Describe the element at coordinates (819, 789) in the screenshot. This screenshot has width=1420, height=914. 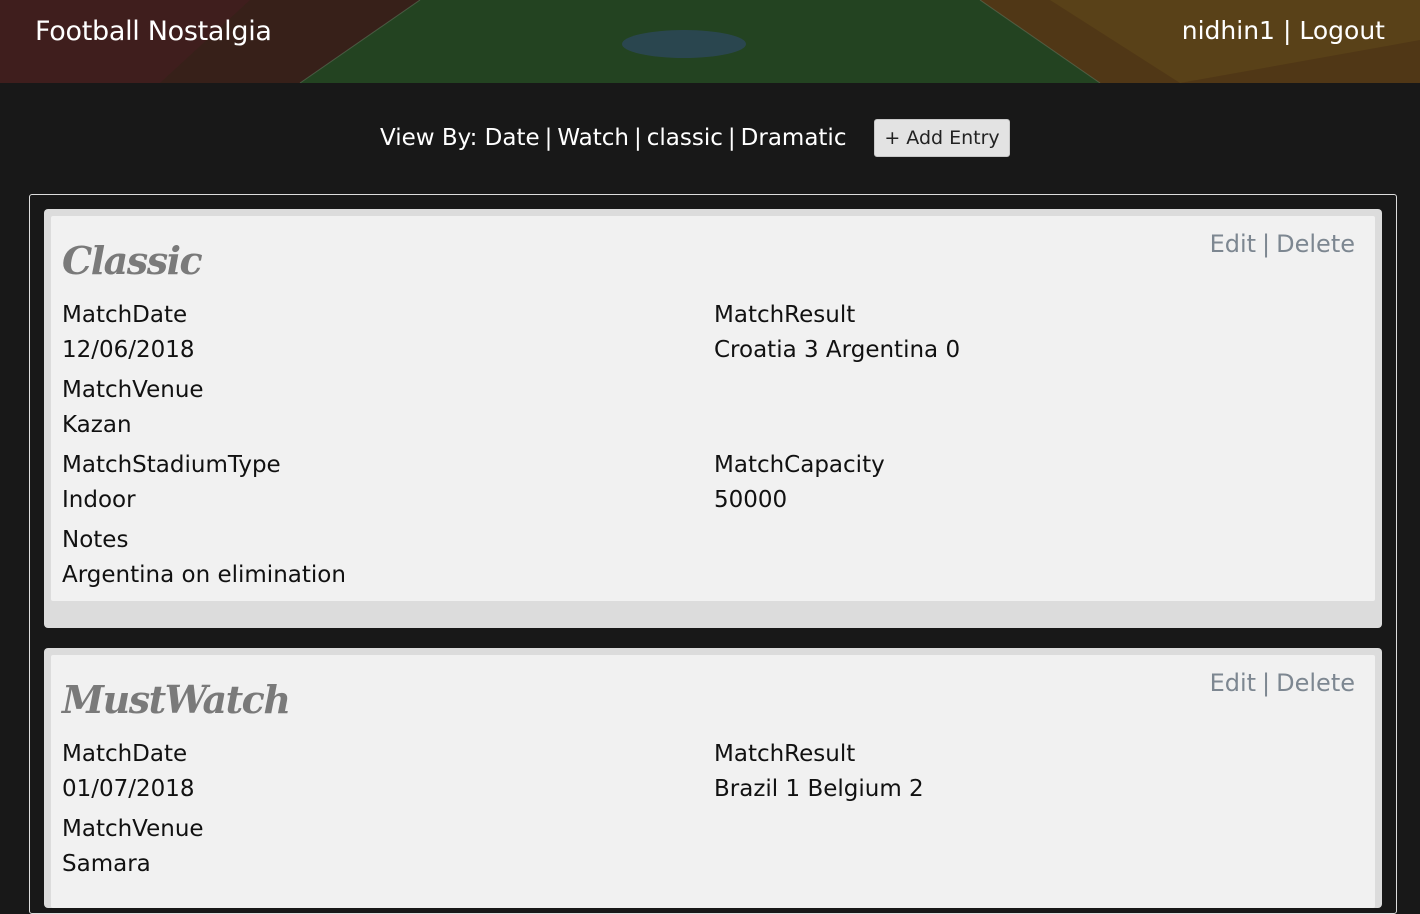
I see `match-result-value: Brazil 1 Belgium 2` at that location.